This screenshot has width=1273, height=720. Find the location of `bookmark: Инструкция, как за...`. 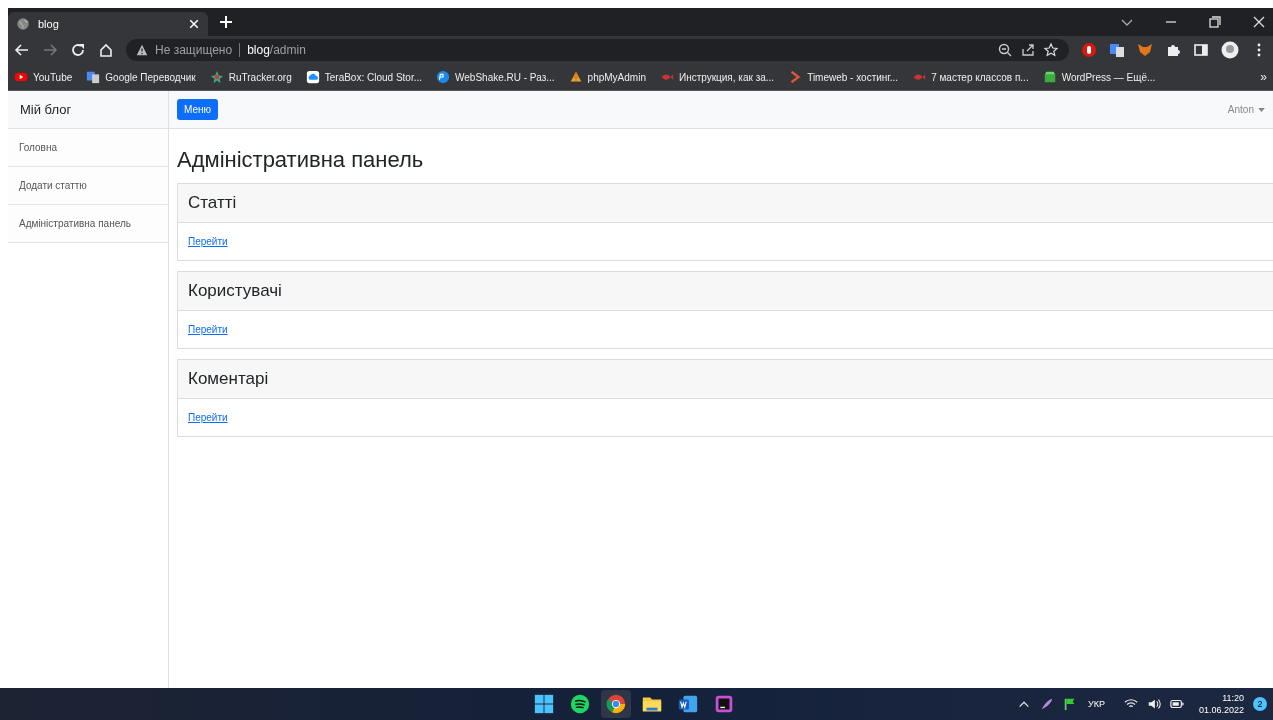

bookmark: Инструкция, как за... is located at coordinates (717, 77).